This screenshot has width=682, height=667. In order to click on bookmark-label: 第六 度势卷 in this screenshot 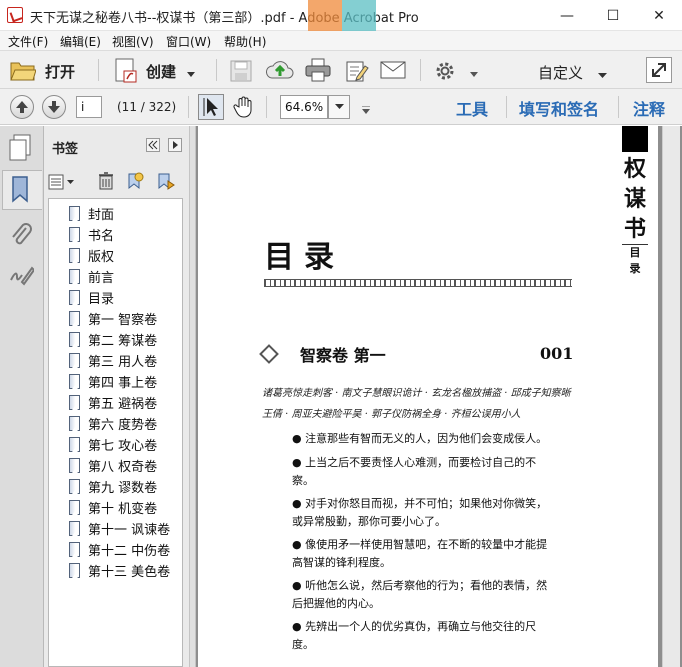, I will do `click(123, 425)`.